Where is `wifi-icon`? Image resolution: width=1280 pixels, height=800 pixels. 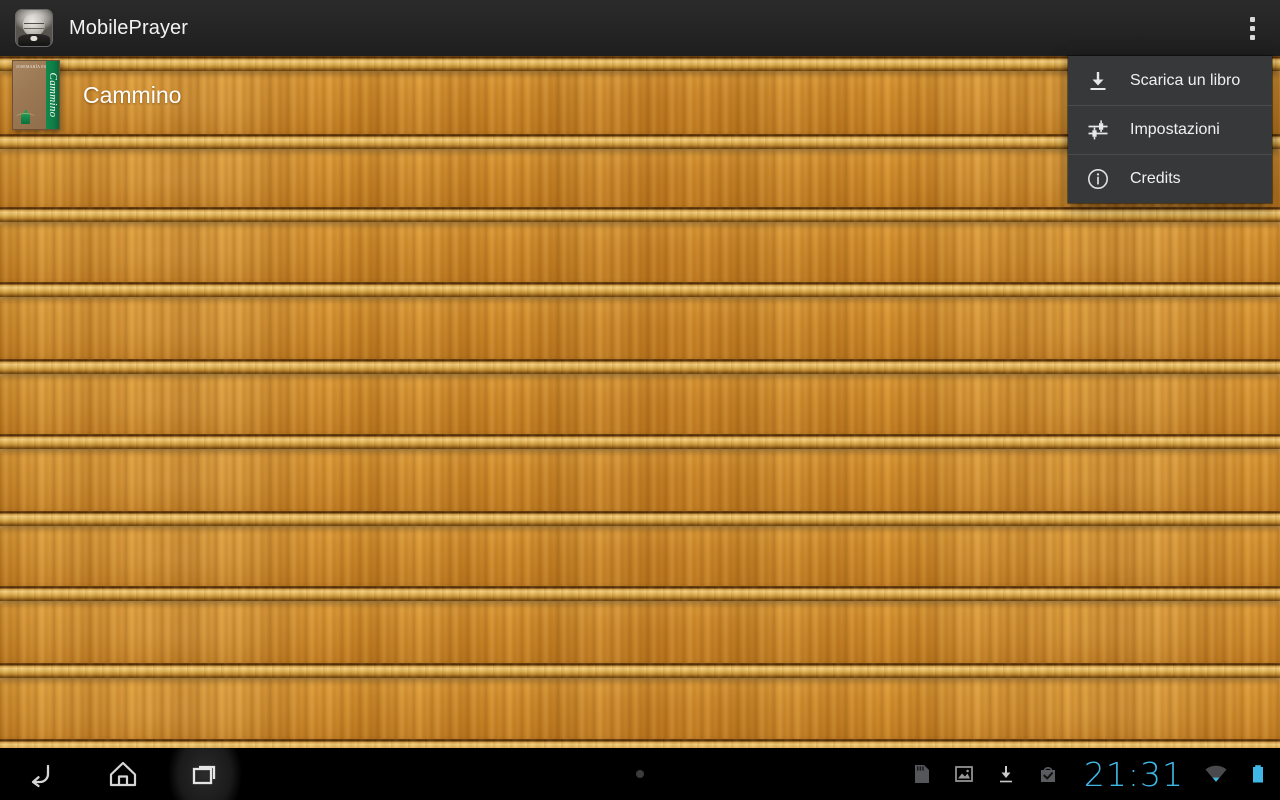 wifi-icon is located at coordinates (1216, 774).